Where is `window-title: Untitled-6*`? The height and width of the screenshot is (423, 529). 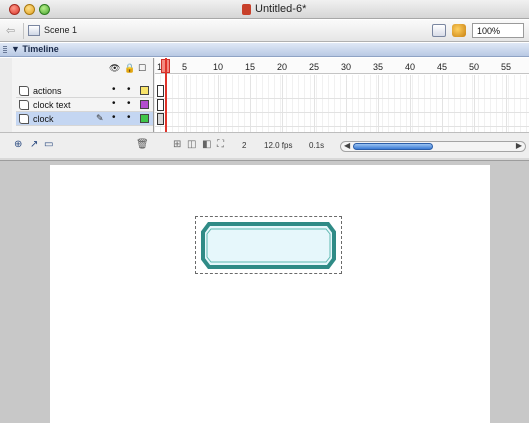 window-title: Untitled-6* is located at coordinates (281, 9).